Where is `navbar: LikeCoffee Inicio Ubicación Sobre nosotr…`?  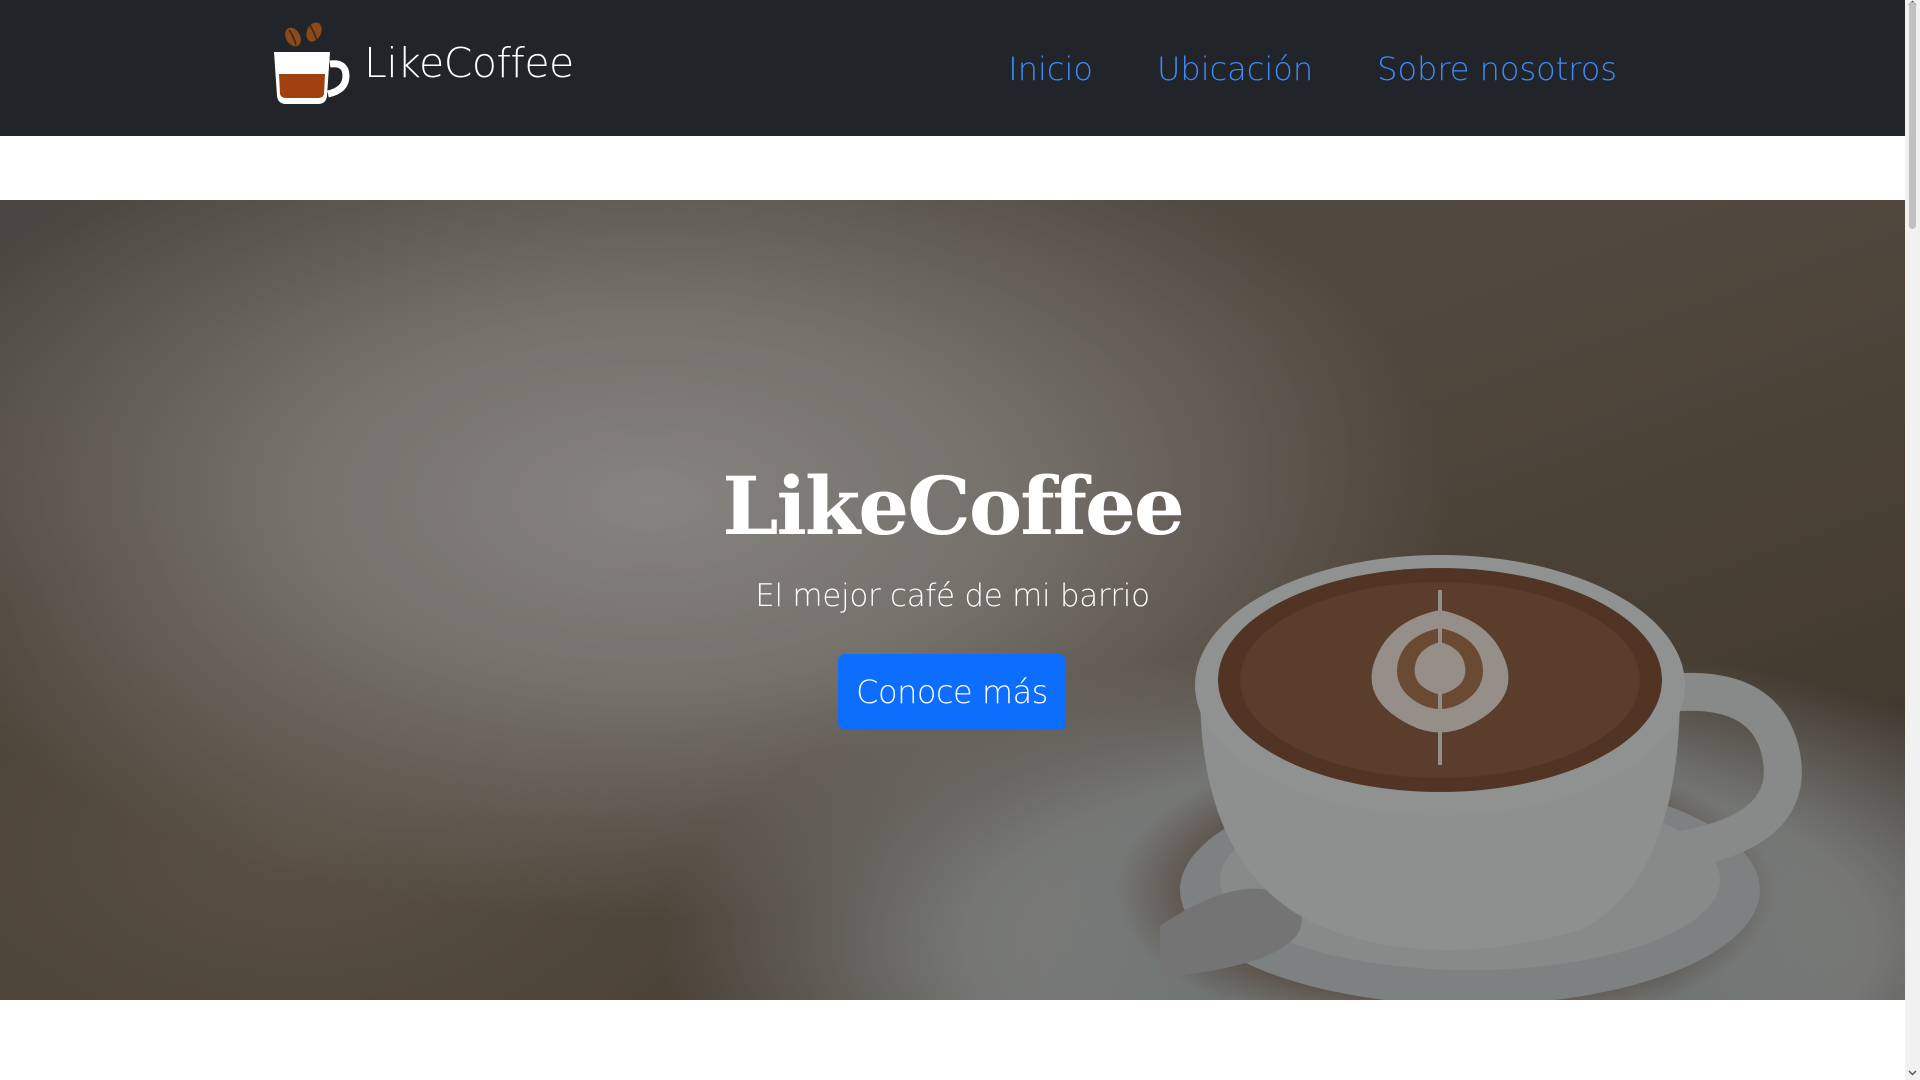 navbar: LikeCoffee Inicio Ubicación Sobre nosotr… is located at coordinates (952, 68).